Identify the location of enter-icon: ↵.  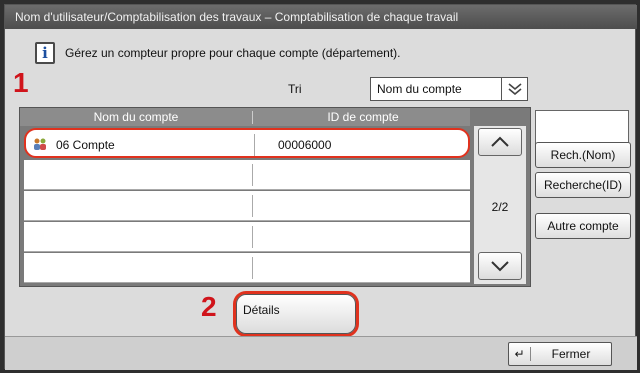
(520, 354).